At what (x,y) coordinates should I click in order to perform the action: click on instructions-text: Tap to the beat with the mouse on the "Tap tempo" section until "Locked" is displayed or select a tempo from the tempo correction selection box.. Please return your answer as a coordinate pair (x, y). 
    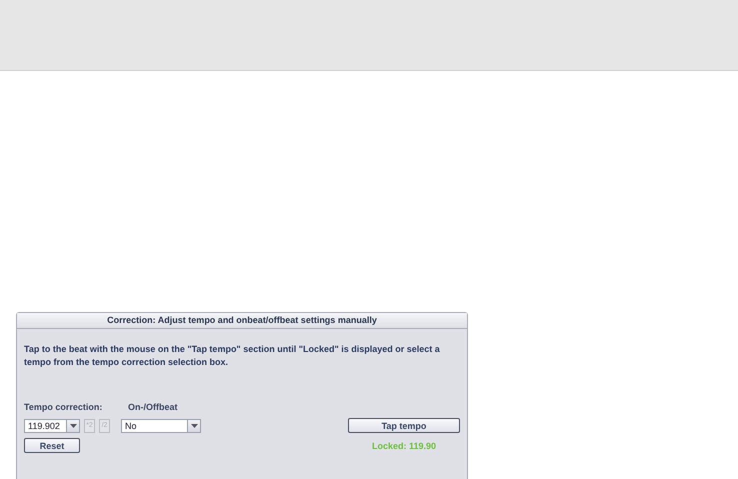
    Looking at the image, I should click on (232, 356).